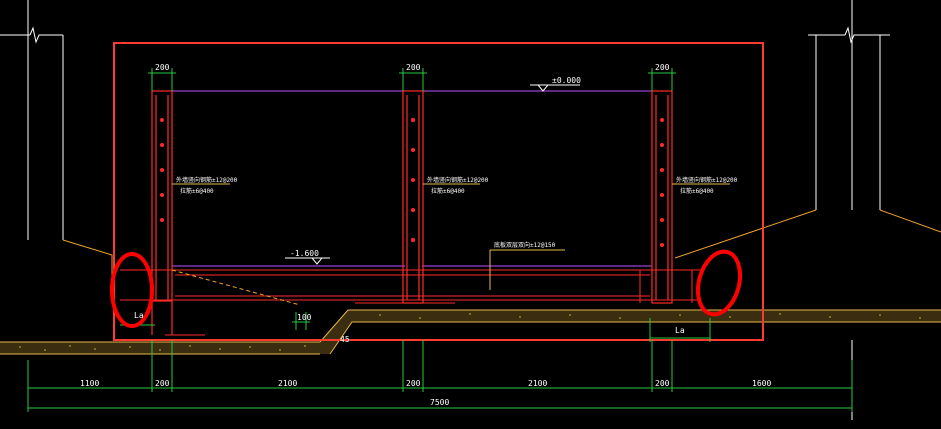 The width and height of the screenshot is (941, 429). I want to click on slope-mark: 45, so click(345, 339).